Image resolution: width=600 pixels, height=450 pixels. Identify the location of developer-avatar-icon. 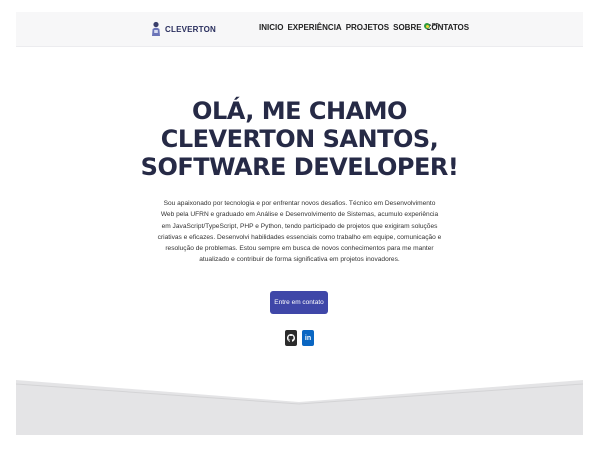
(156, 28).